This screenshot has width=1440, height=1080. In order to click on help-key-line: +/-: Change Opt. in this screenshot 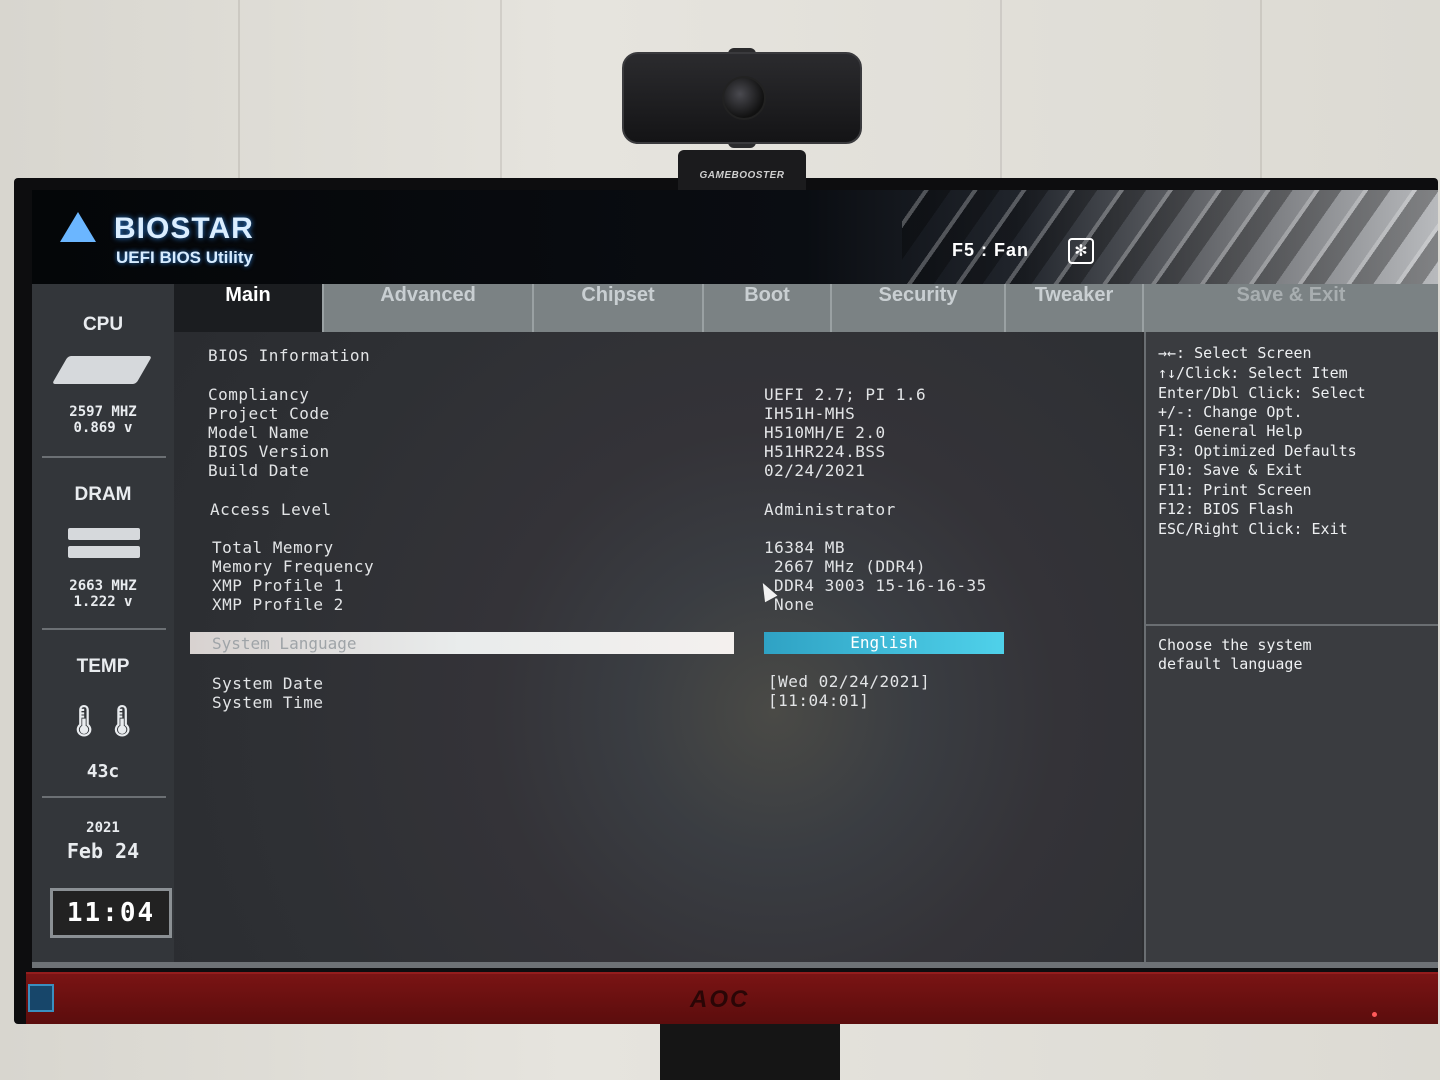, I will do `click(1230, 412)`.